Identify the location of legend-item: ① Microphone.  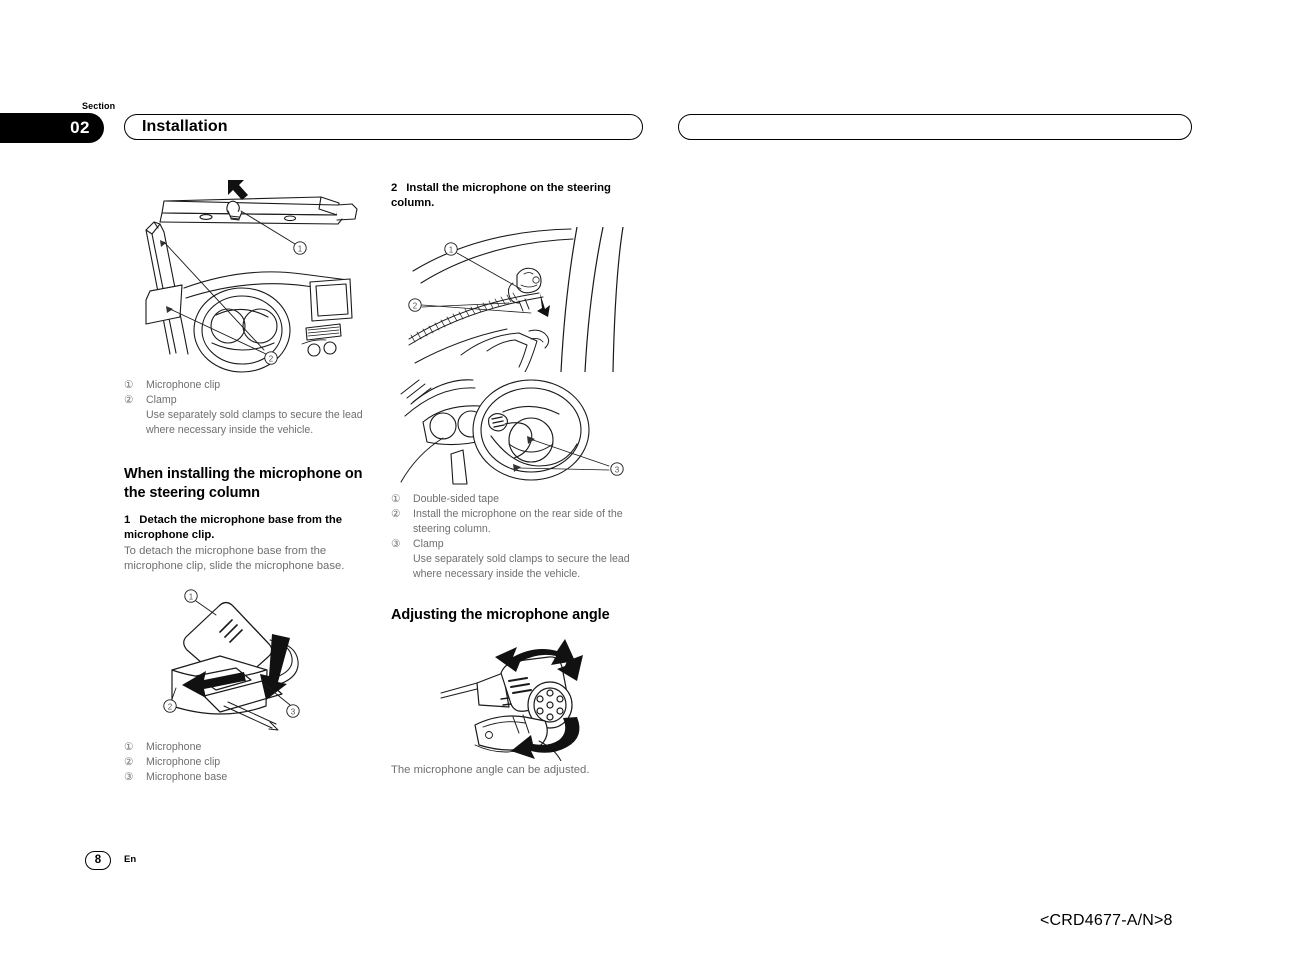
(250, 747).